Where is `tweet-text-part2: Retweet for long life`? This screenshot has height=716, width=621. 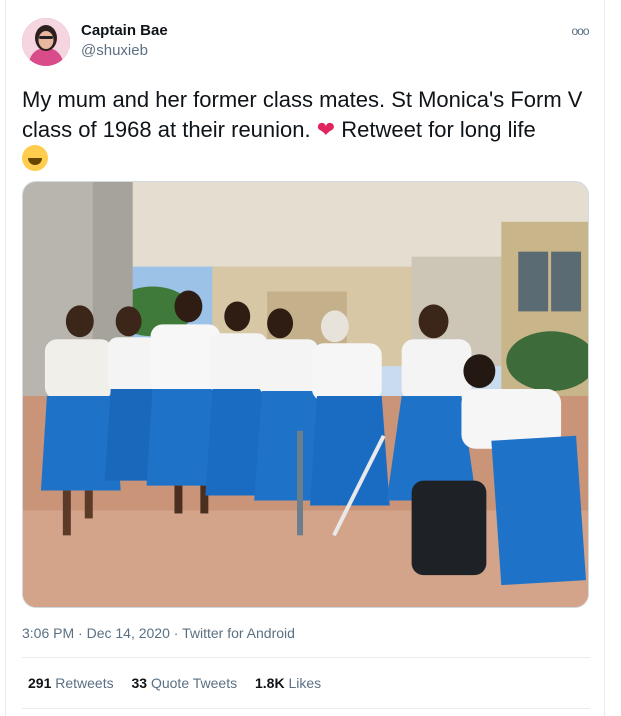
tweet-text-part2: Retweet for long life is located at coordinates (435, 129).